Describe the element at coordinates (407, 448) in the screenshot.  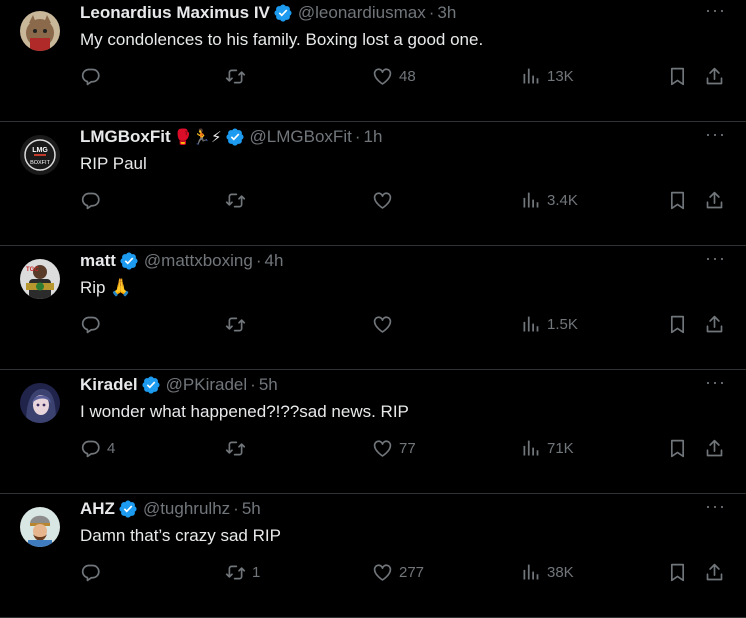
I see `like-count: 77` at that location.